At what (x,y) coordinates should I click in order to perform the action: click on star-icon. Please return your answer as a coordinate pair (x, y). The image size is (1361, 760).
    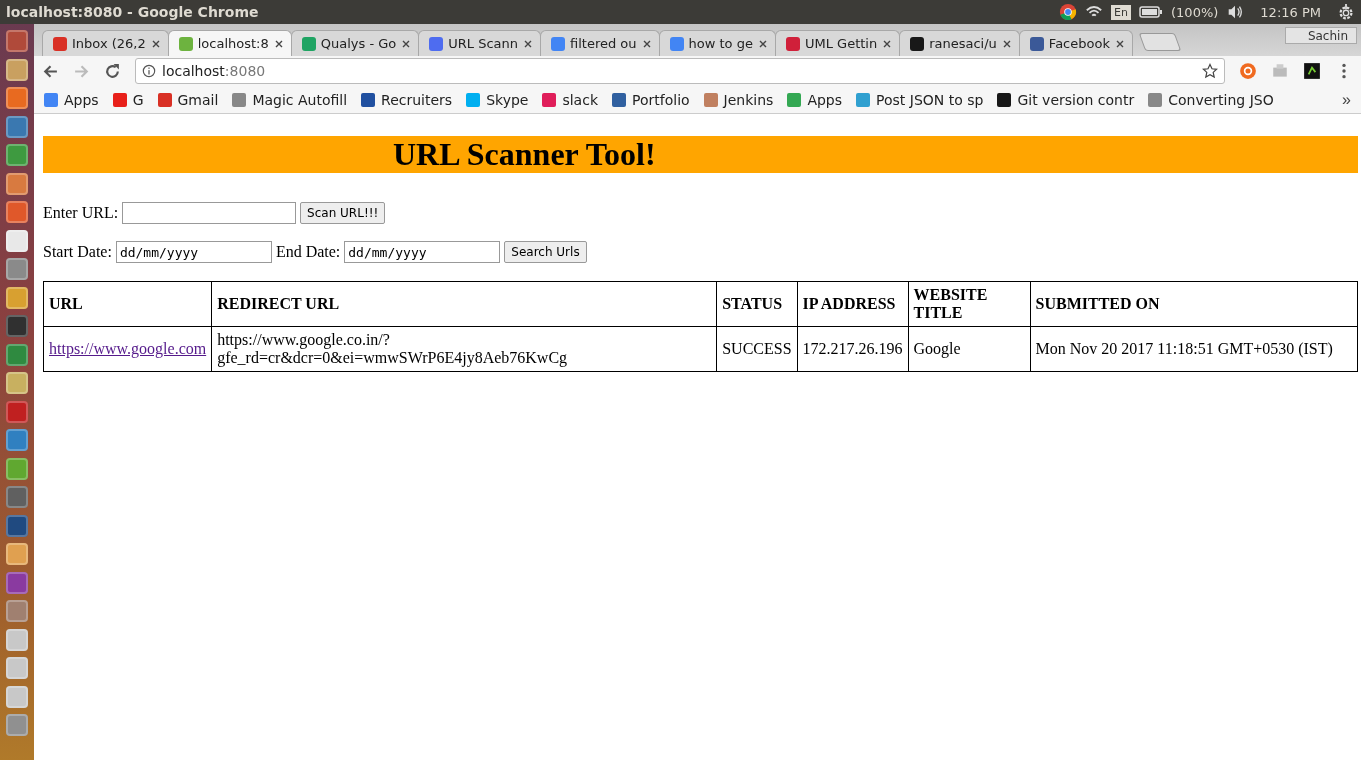
    Looking at the image, I should click on (1210, 71).